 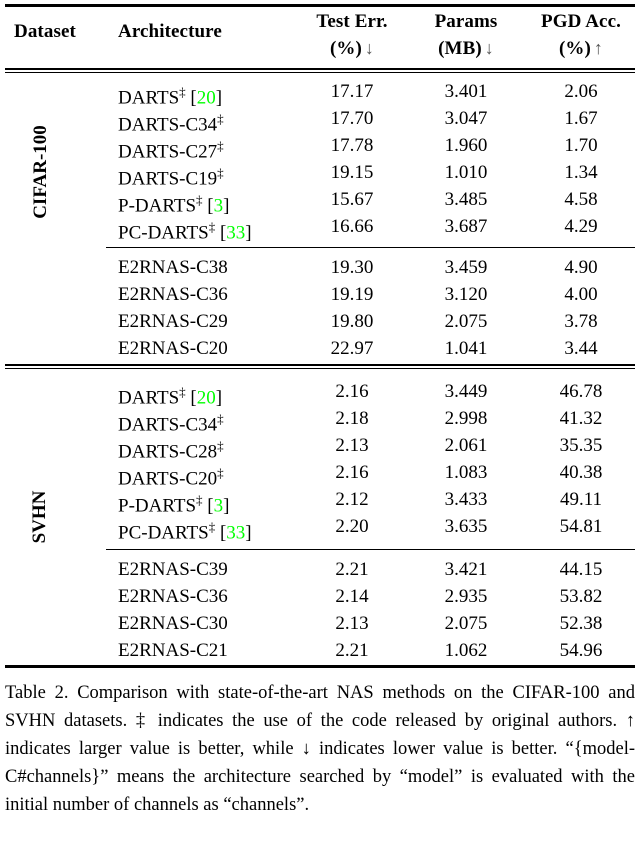 I want to click on cell-pgd-acc: 40.38, so click(x=581, y=472).